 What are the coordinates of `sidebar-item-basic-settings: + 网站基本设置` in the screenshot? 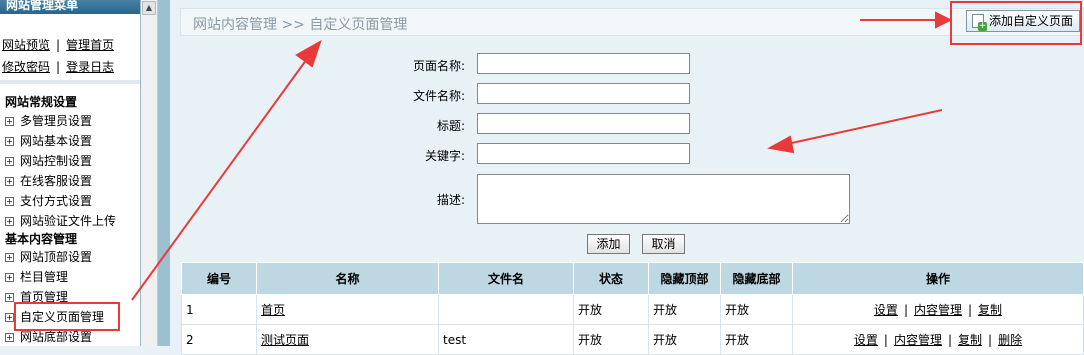 It's located at (48, 140).